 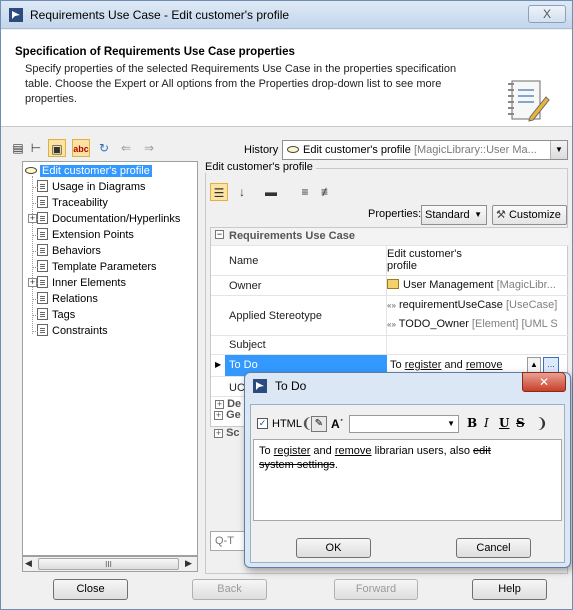 What do you see at coordinates (242, 192) in the screenshot?
I see `sort-alpha-icon: ↓` at bounding box center [242, 192].